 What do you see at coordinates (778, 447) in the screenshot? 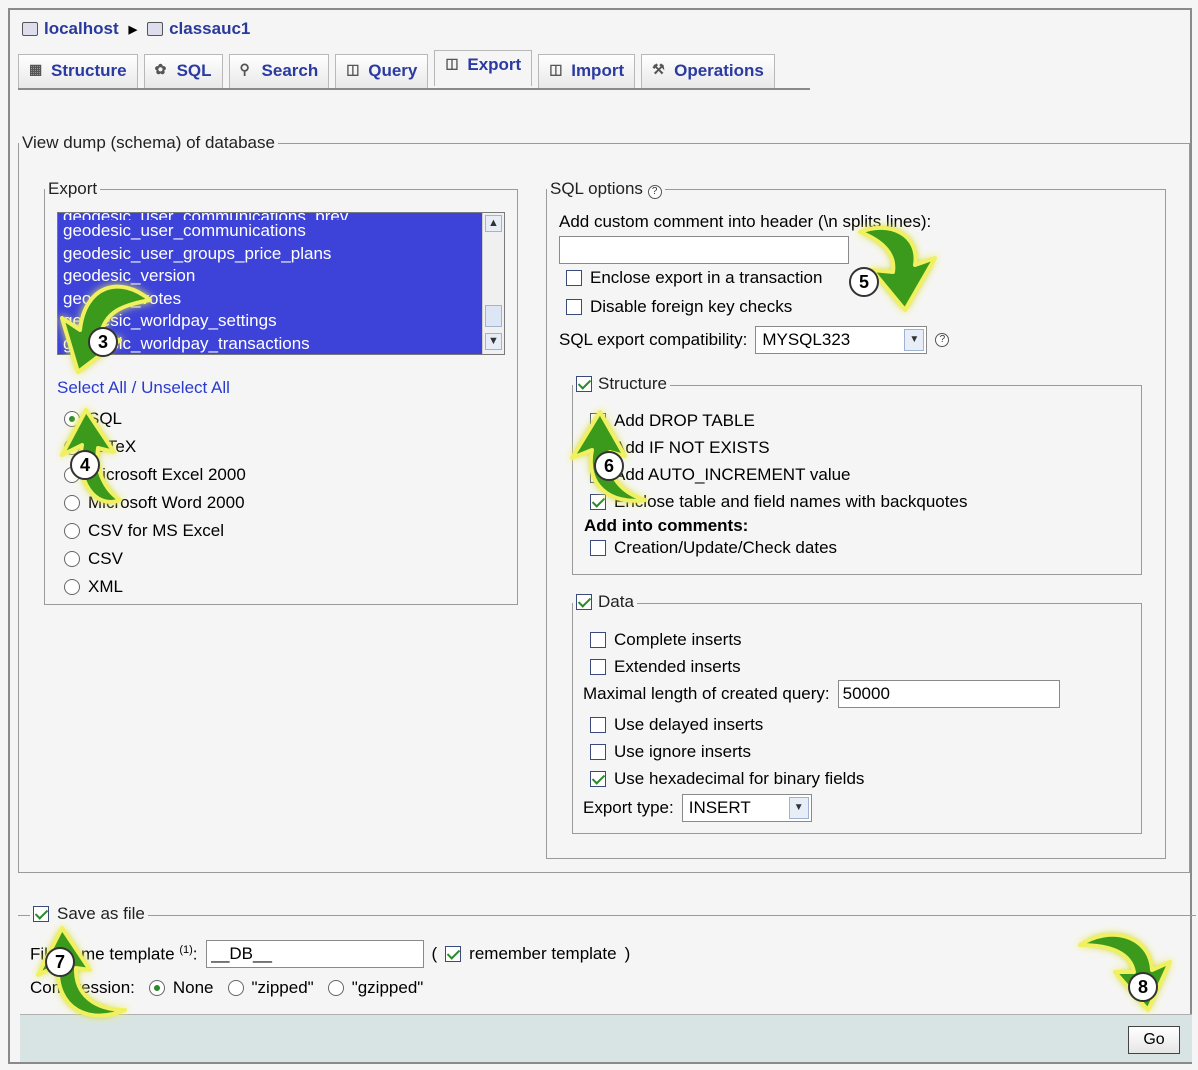
I see `if-not-exists-option: Add IF NOT EXISTS` at bounding box center [778, 447].